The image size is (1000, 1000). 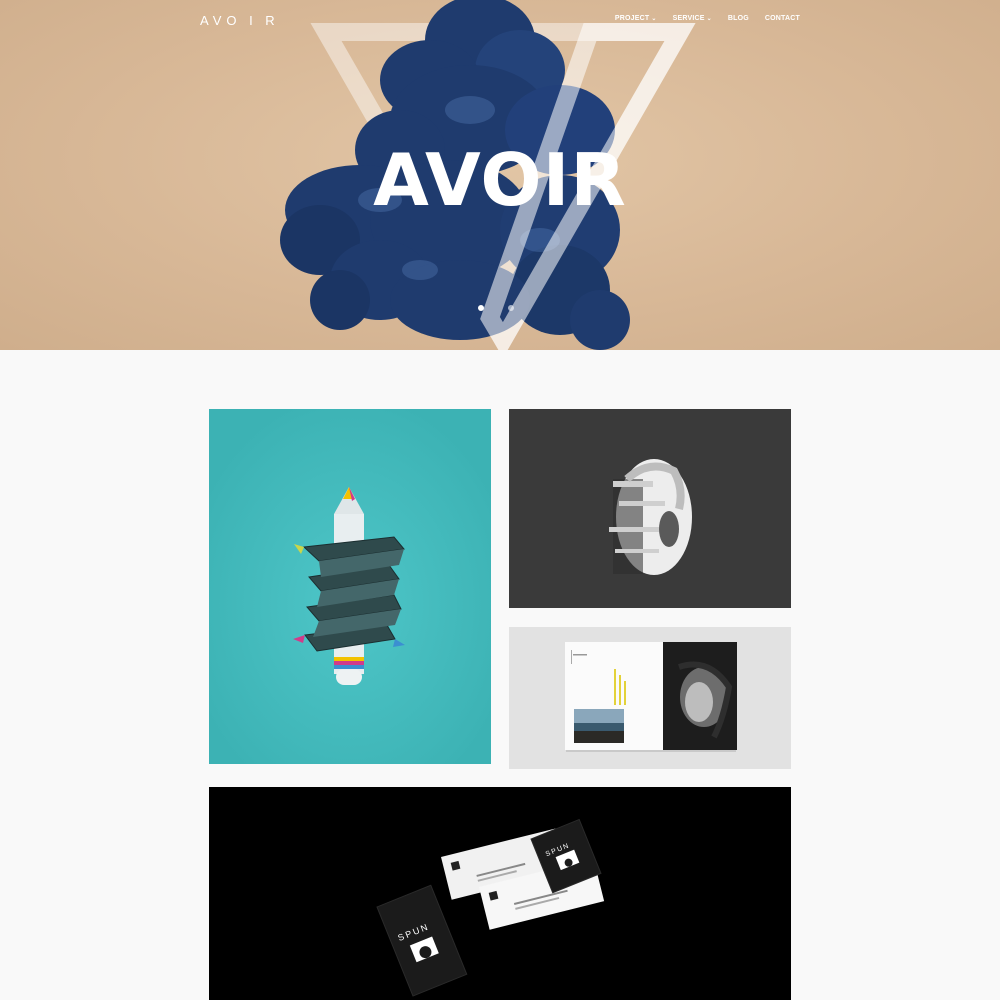 I want to click on top-navigation: AVO I R PROJECT ⌄ SERVICE ⌄ BLOG CONTACT, so click(x=500, y=20).